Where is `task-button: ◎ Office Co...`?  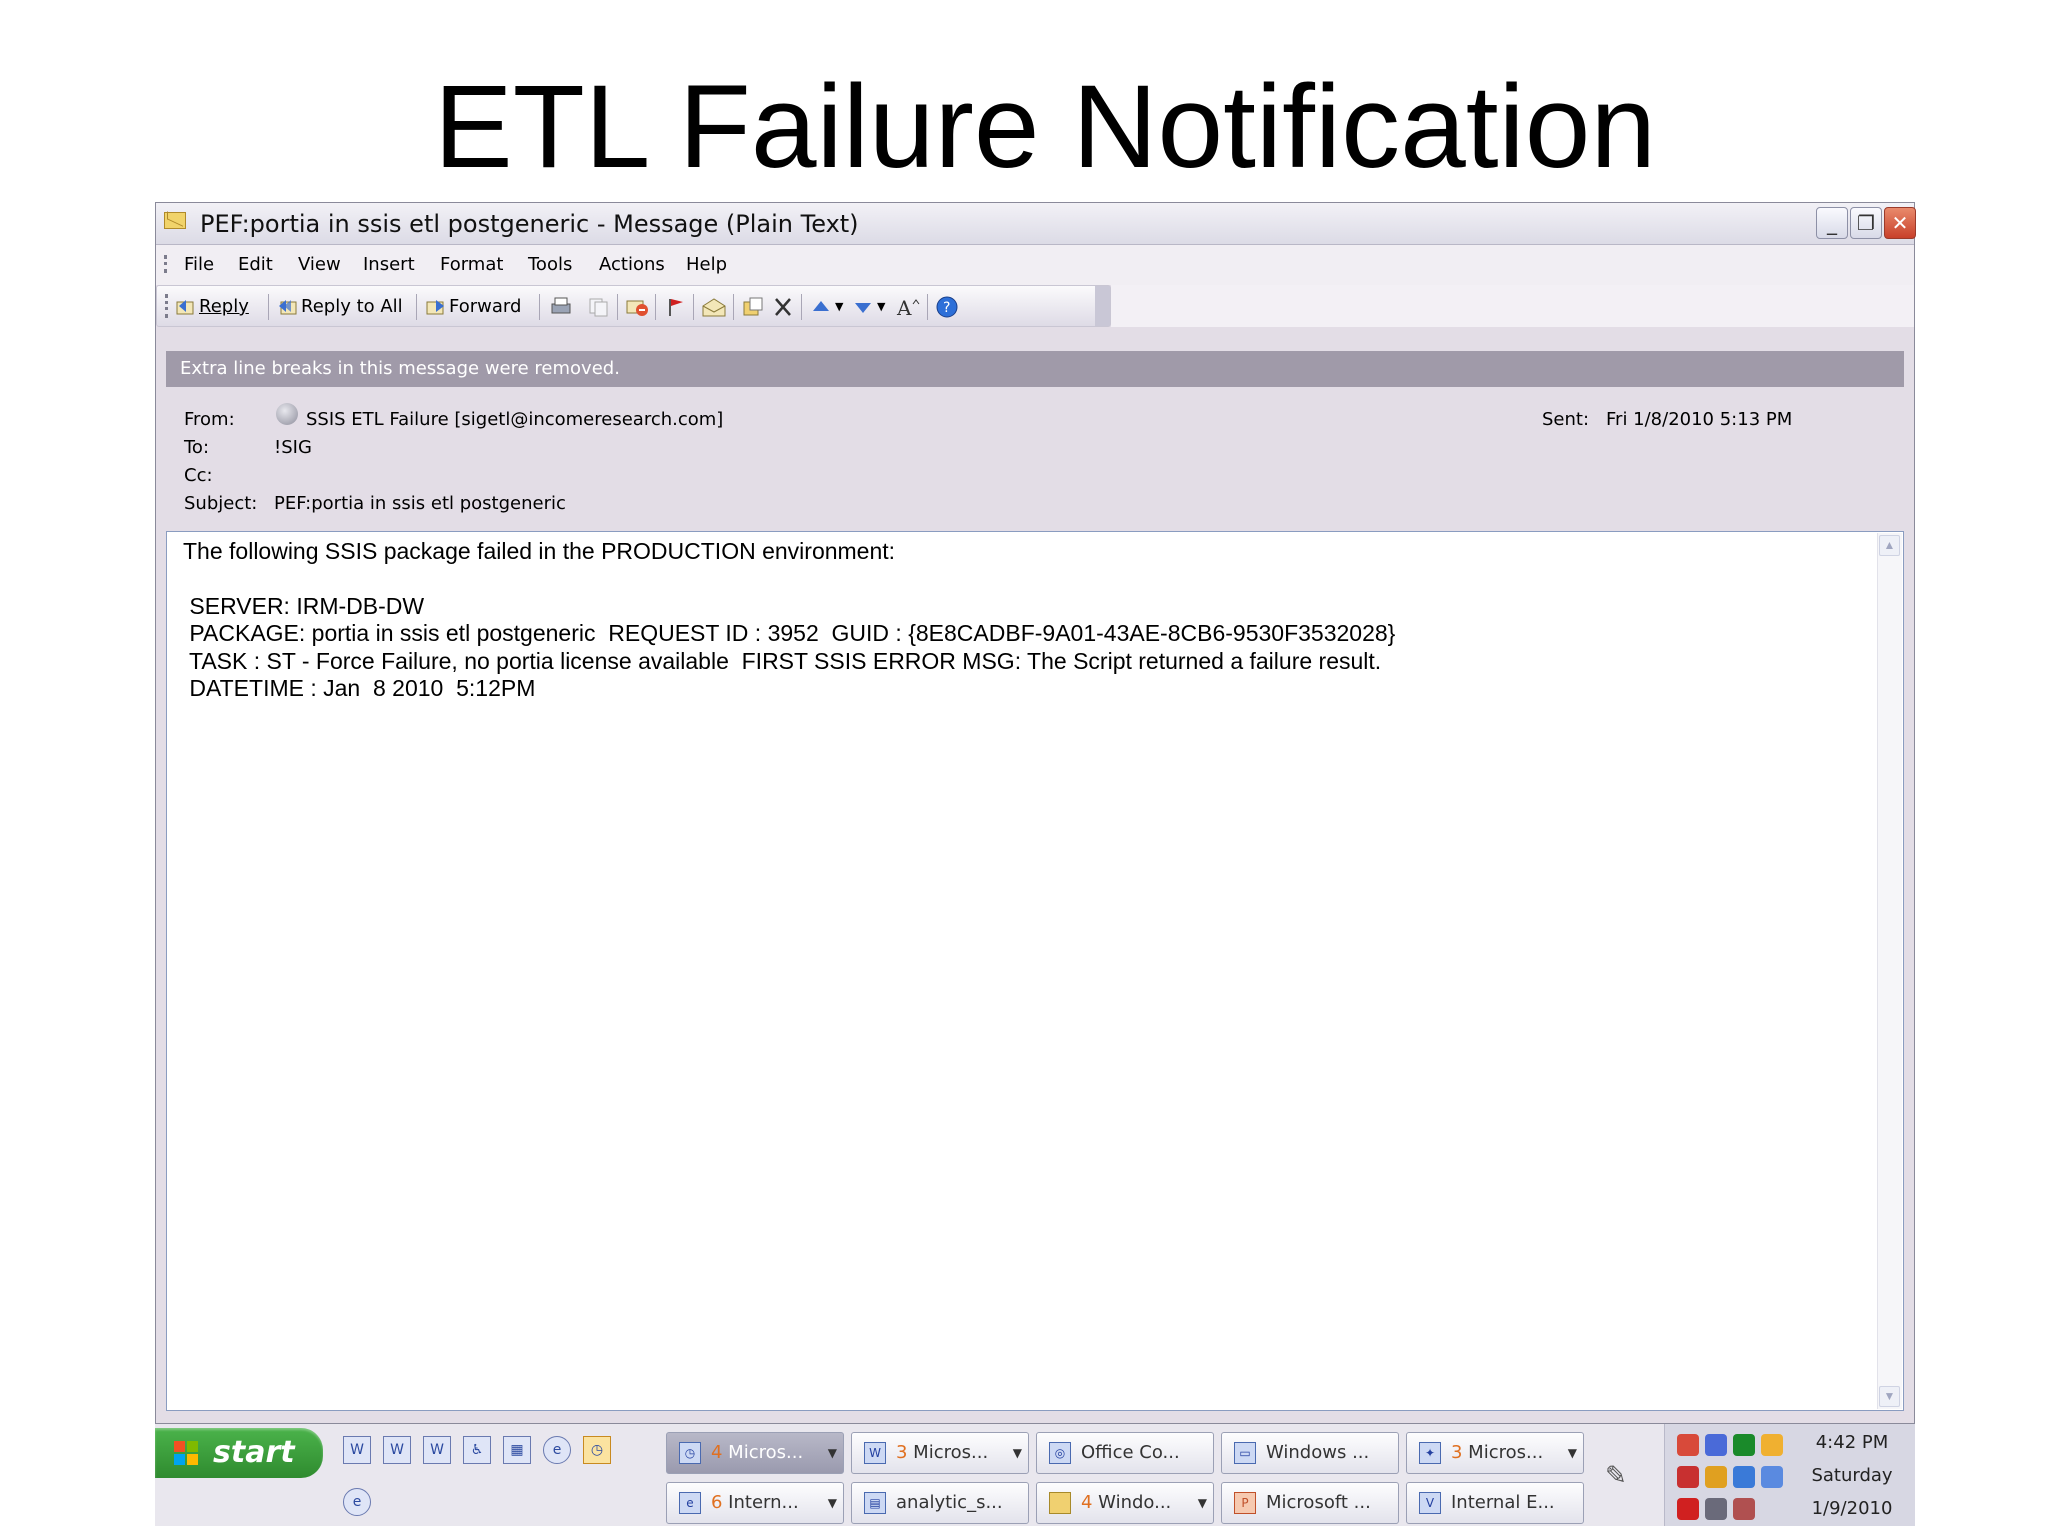 task-button: ◎ Office Co... is located at coordinates (1125, 1453).